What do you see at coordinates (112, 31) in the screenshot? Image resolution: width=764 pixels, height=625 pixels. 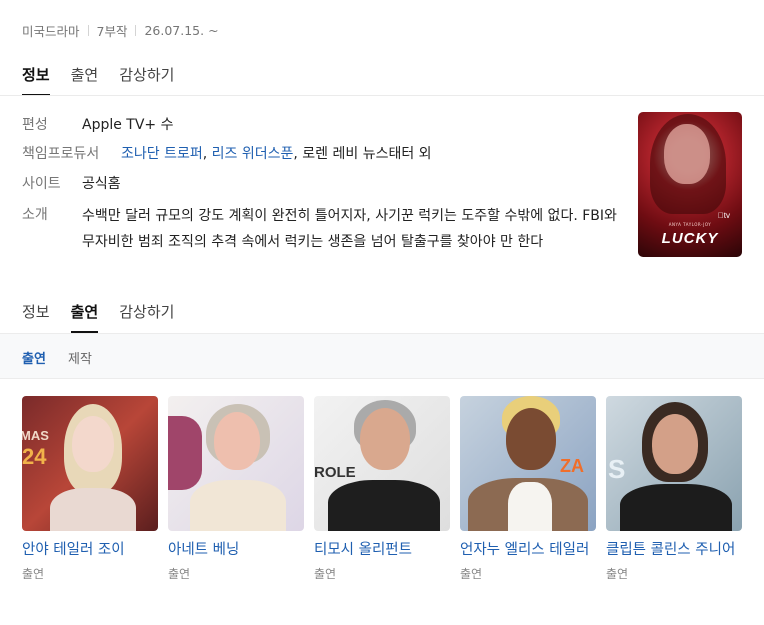 I see `episodes-text: 7부작` at bounding box center [112, 31].